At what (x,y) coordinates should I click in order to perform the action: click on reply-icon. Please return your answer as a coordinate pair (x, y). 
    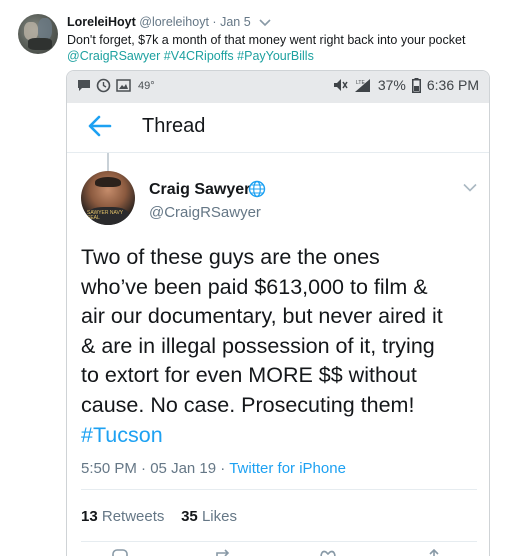
    Looking at the image, I should click on (120, 552).